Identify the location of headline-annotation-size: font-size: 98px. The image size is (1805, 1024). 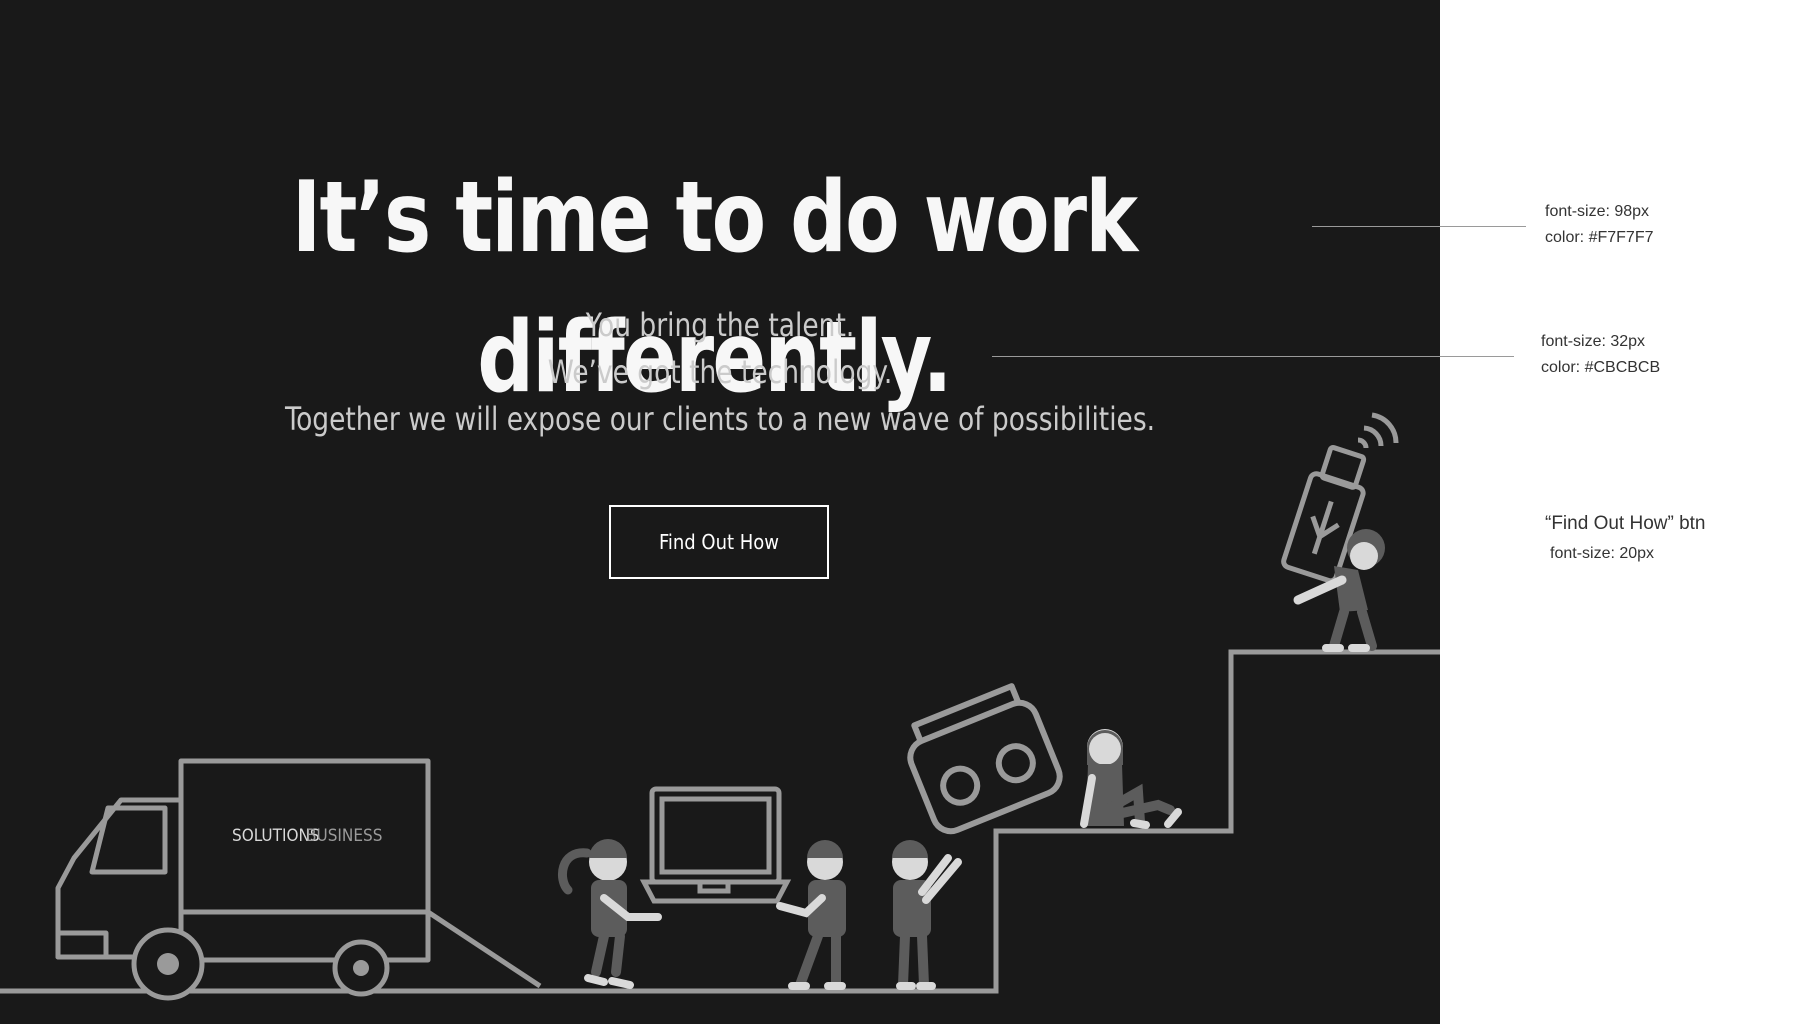
(1597, 211).